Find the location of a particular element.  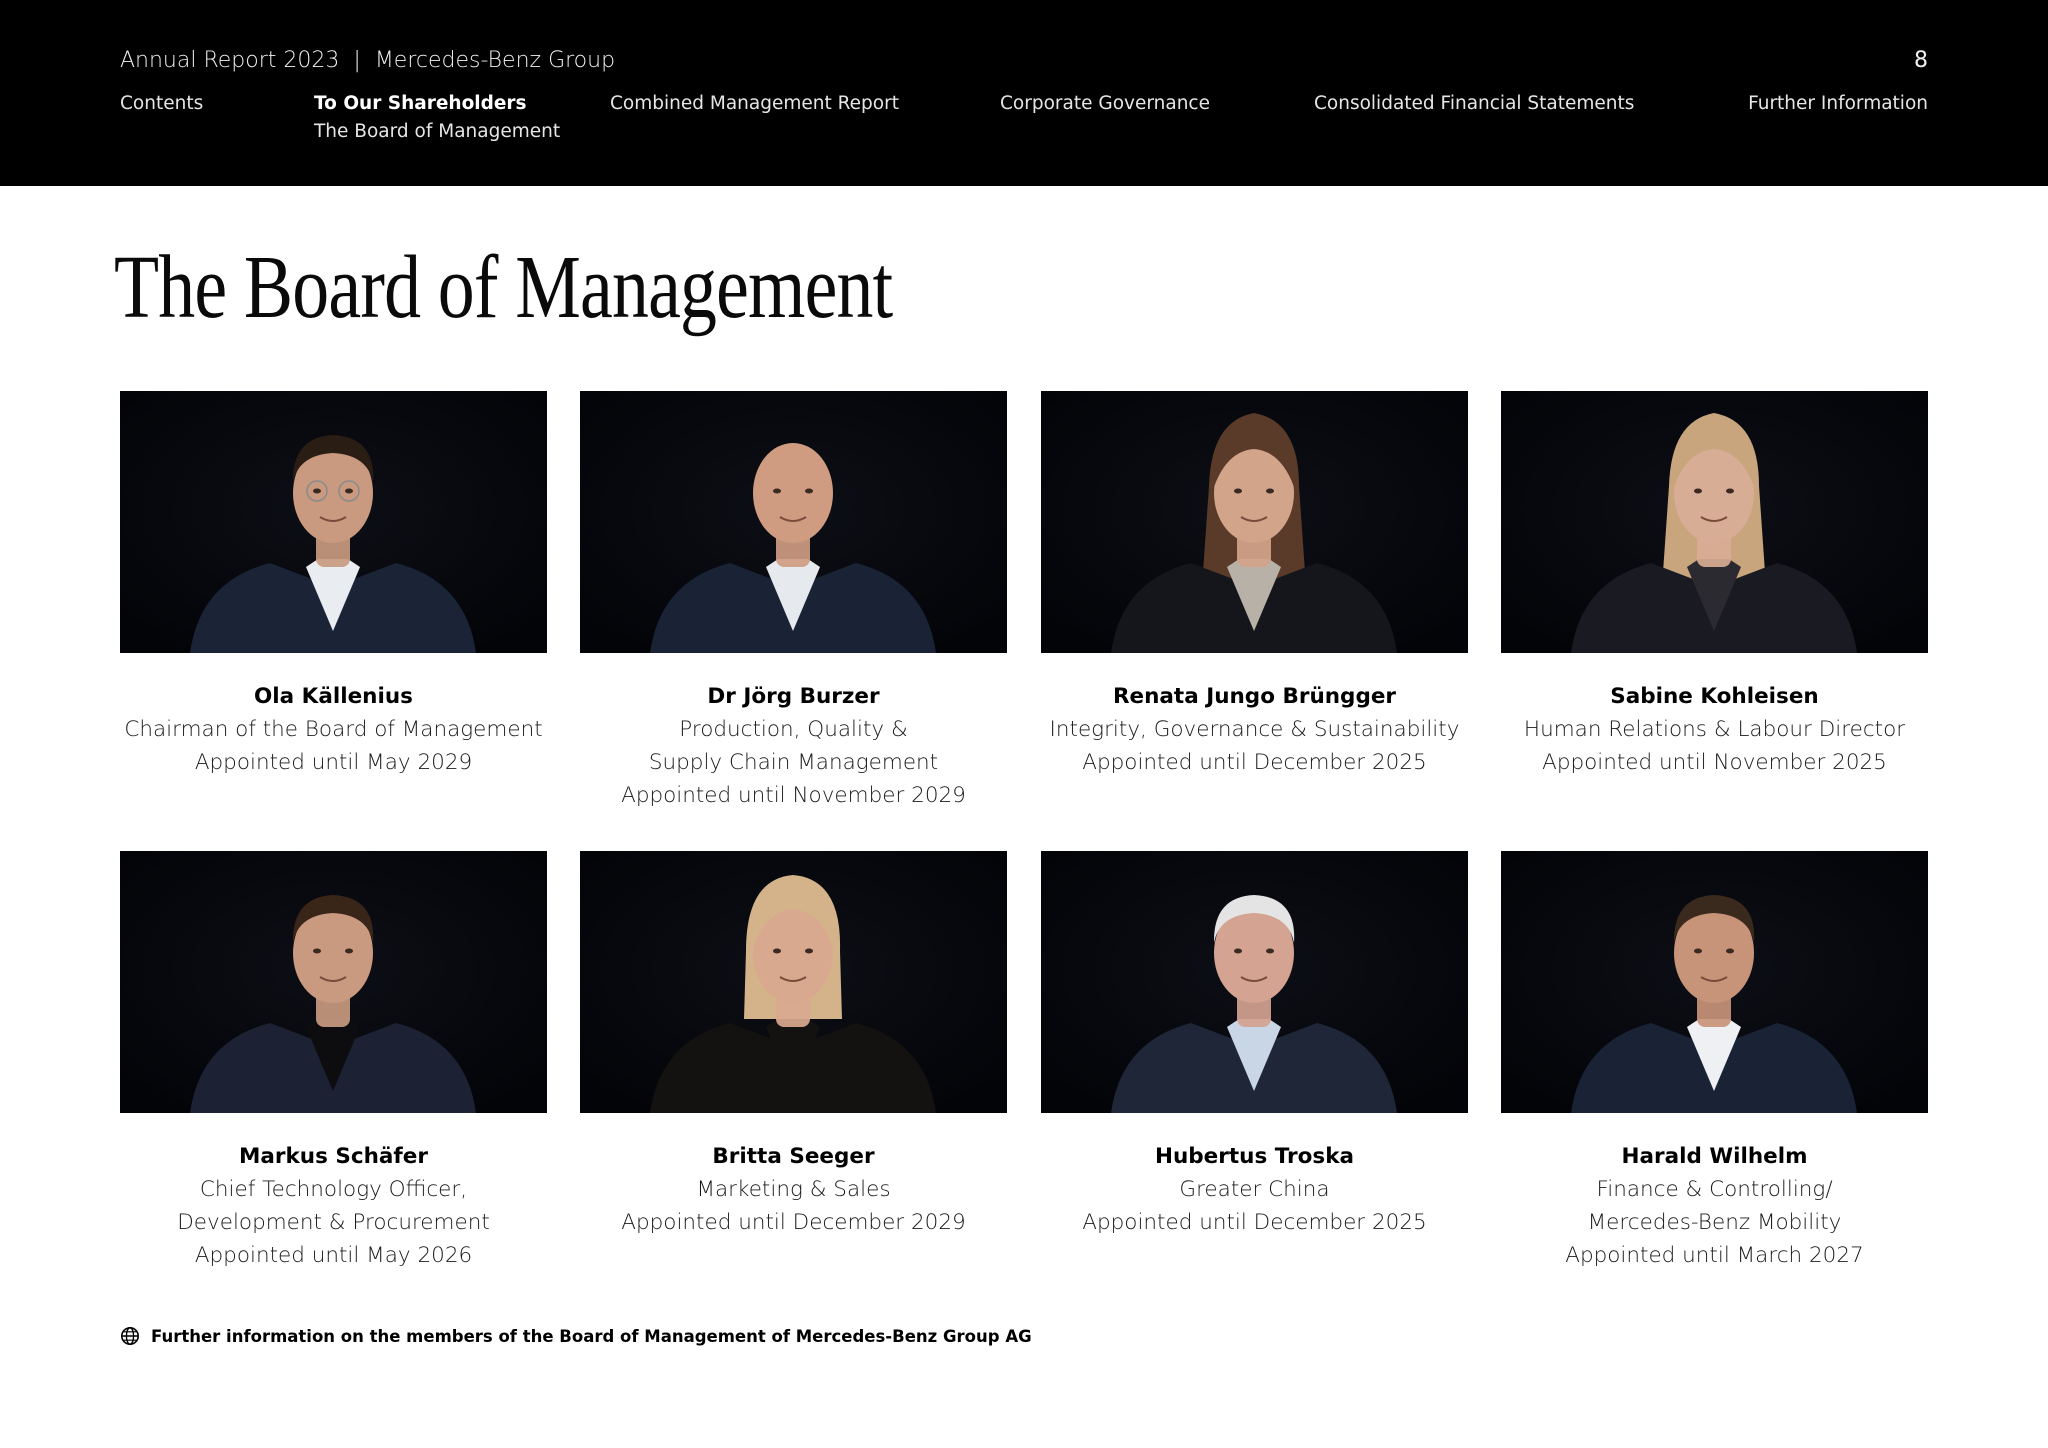

nav-combined-management-report: Combined Management Report is located at coordinates (754, 103).